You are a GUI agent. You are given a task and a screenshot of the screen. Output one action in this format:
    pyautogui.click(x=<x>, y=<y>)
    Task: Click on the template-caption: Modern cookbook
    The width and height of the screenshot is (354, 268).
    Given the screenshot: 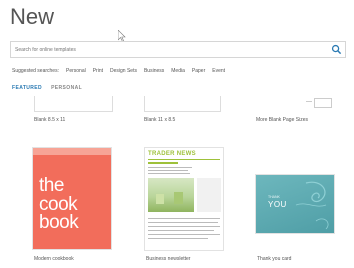 What is the action you would take?
    pyautogui.click(x=54, y=259)
    